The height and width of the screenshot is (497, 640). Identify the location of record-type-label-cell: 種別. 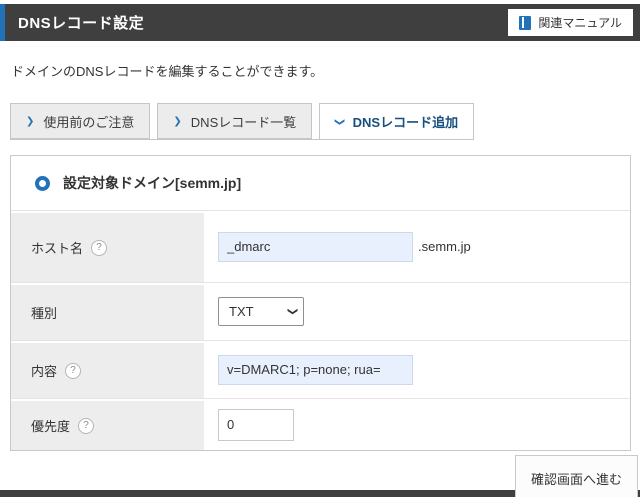
(107, 311).